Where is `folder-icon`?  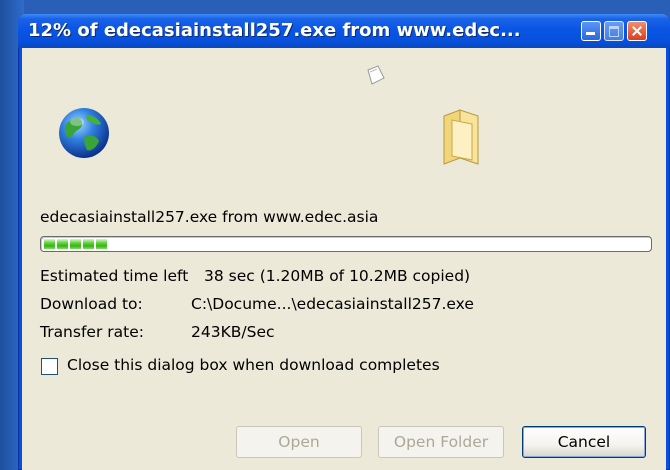
folder-icon is located at coordinates (461, 137).